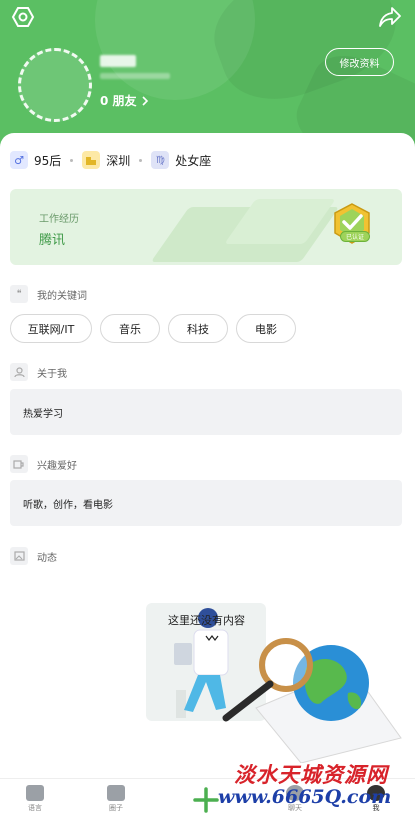 The image size is (415, 820). I want to click on cup-icon, so click(19, 464).